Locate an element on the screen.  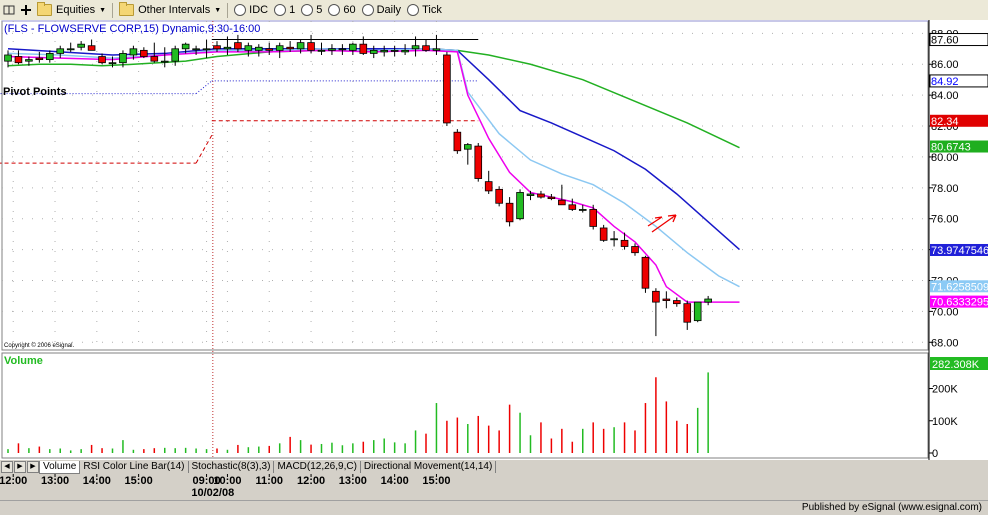
time-tick-label: 13:00 is located at coordinates (353, 481).